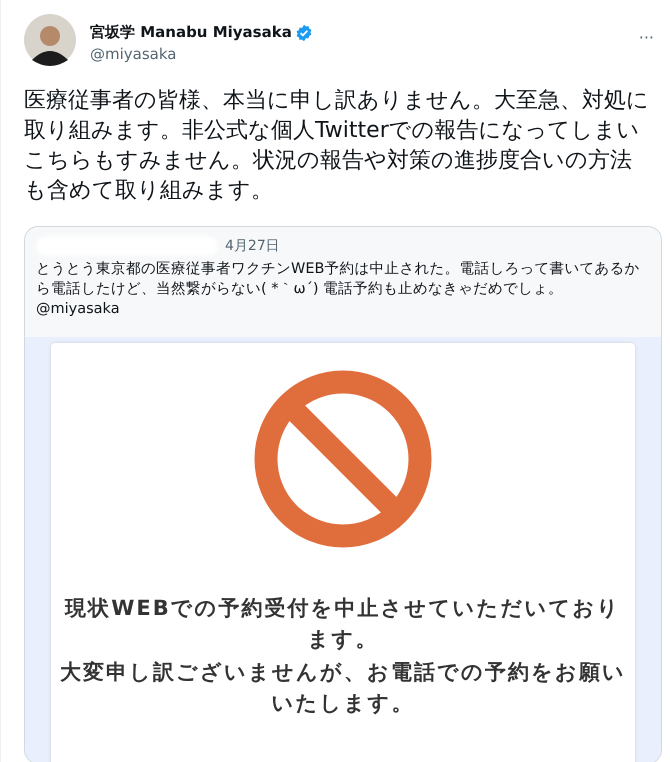  Describe the element at coordinates (343, 624) in the screenshot. I see `notice-text: 現状WEBでの予約受付を中止させていただいております。` at that location.